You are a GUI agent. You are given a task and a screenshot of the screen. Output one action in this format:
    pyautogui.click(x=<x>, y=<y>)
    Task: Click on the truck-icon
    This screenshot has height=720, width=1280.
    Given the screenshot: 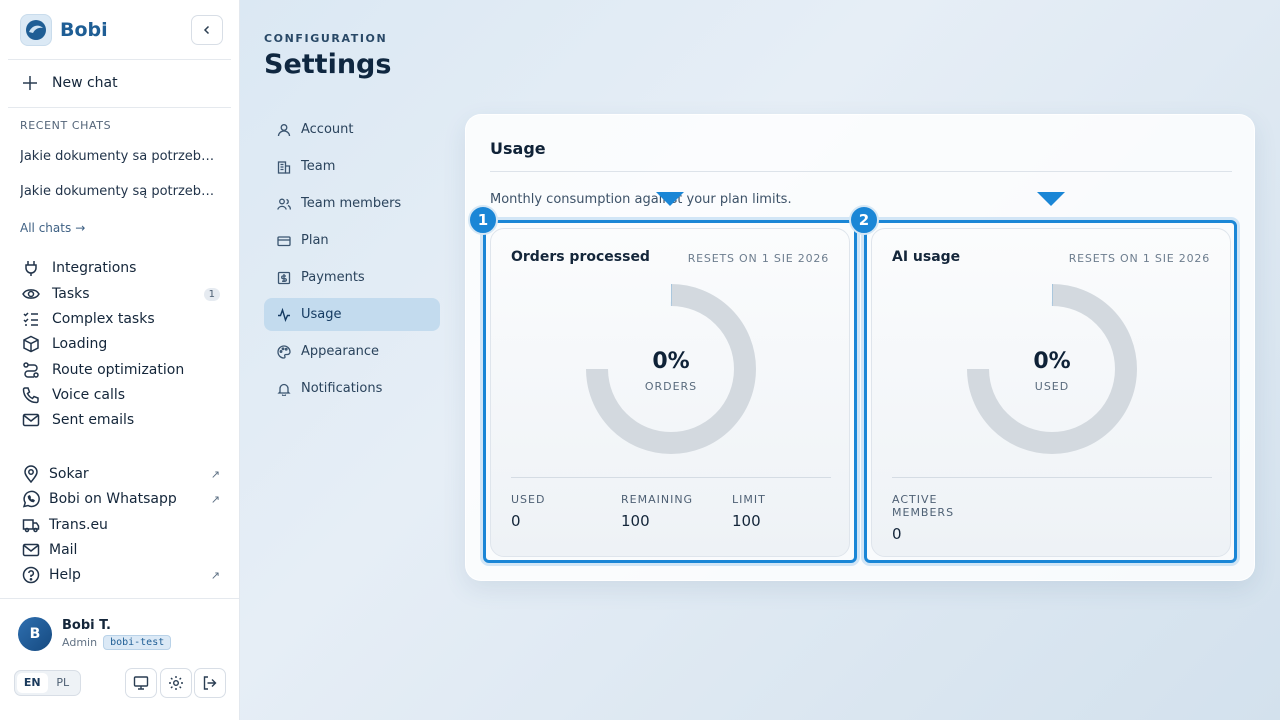 What is the action you would take?
    pyautogui.click(x=31, y=525)
    